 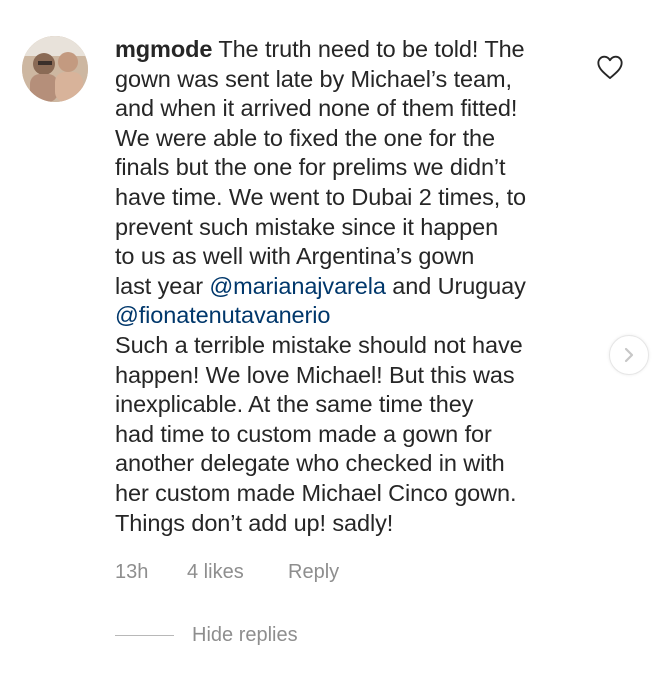 What do you see at coordinates (254, 522) in the screenshot?
I see `comment-line: Things don’t add up! sadly!` at bounding box center [254, 522].